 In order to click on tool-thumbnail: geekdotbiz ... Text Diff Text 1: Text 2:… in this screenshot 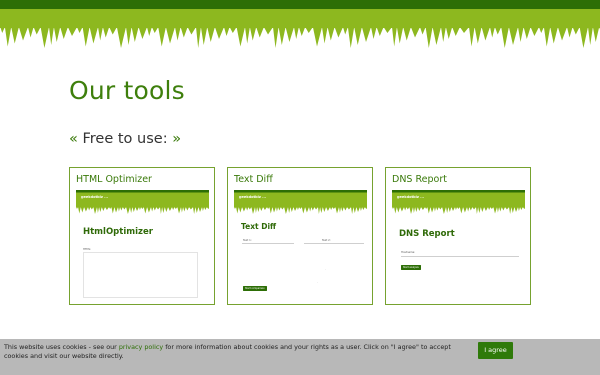, I will do `click(300, 245)`.